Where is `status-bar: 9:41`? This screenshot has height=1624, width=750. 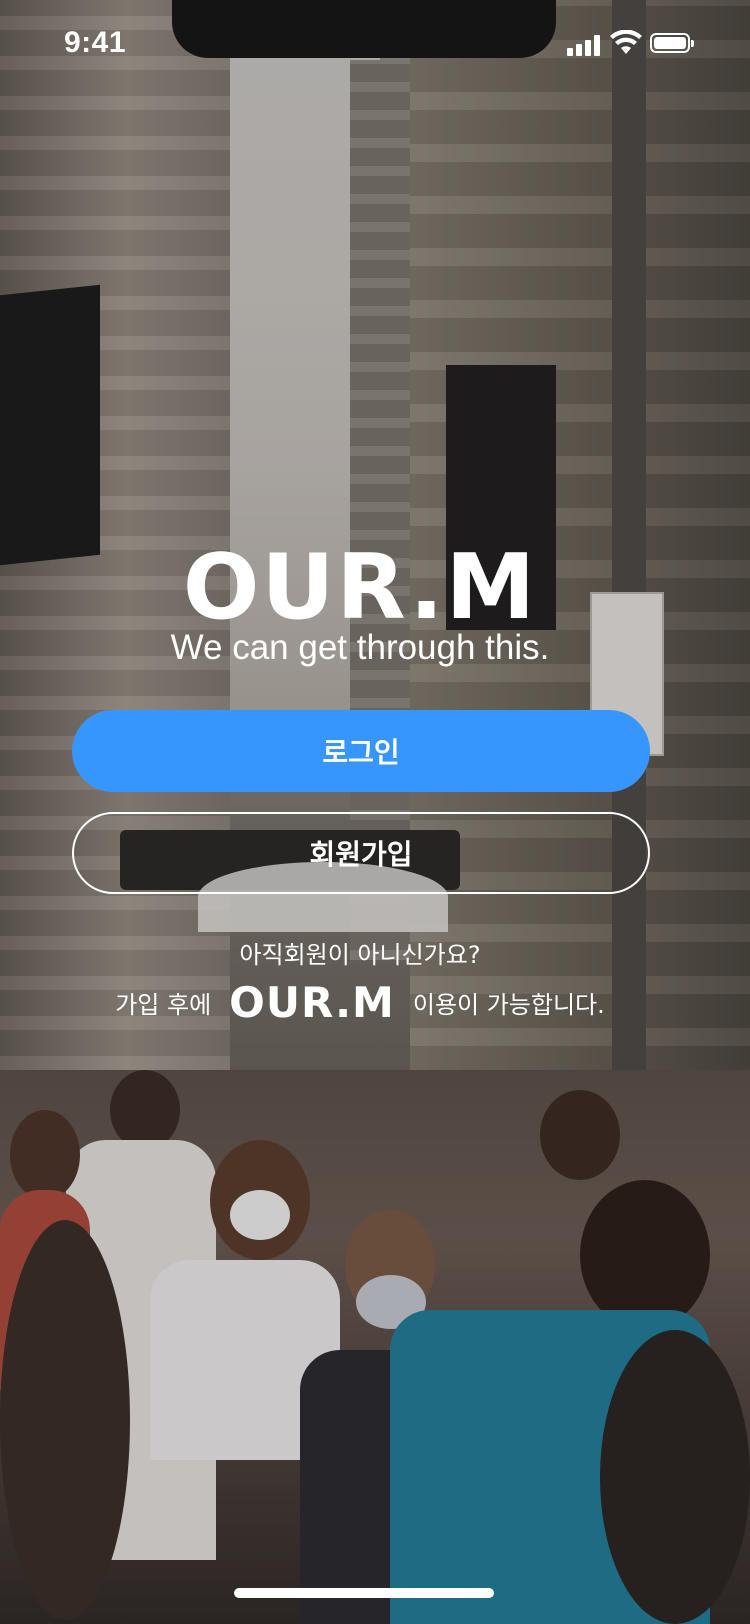
status-bar: 9:41 is located at coordinates (375, 44).